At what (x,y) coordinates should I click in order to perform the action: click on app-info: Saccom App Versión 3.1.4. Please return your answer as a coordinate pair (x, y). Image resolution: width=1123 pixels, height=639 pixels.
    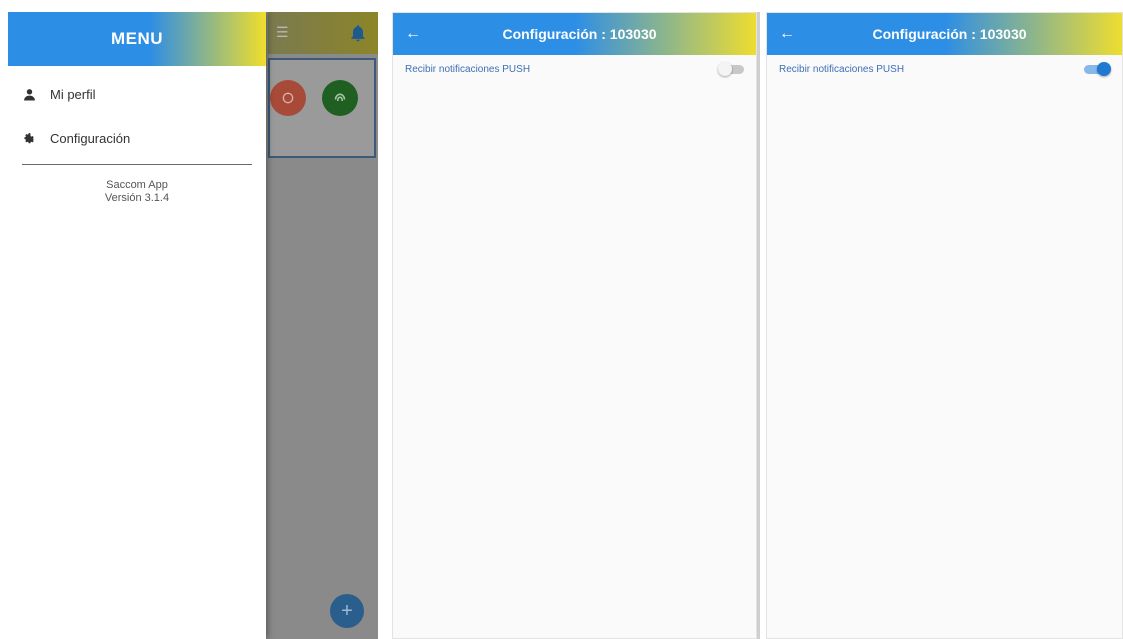
    Looking at the image, I should click on (137, 192).